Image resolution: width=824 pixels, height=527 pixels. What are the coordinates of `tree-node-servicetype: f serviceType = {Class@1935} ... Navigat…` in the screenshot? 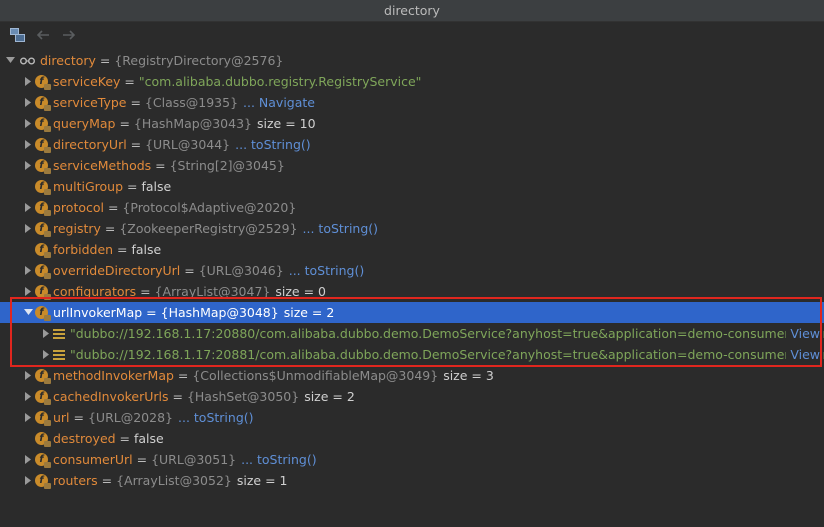 It's located at (412, 102).